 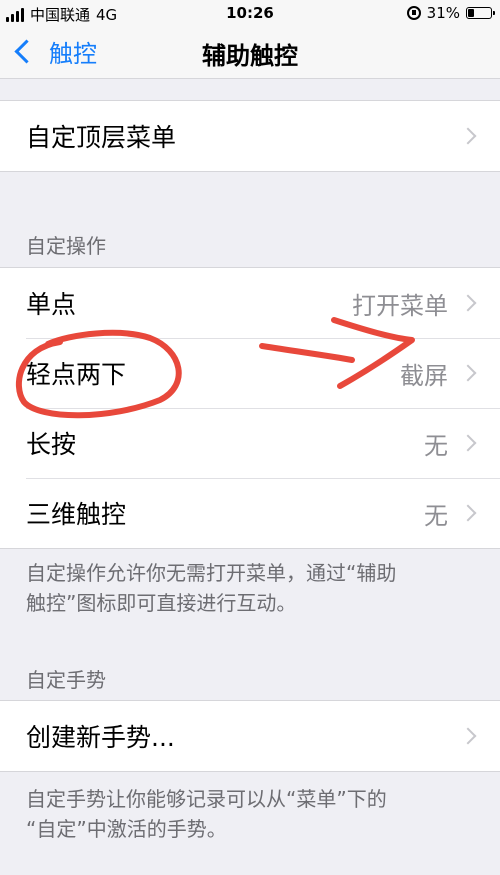 What do you see at coordinates (413, 13) in the screenshot?
I see `orientation-lock-icon` at bounding box center [413, 13].